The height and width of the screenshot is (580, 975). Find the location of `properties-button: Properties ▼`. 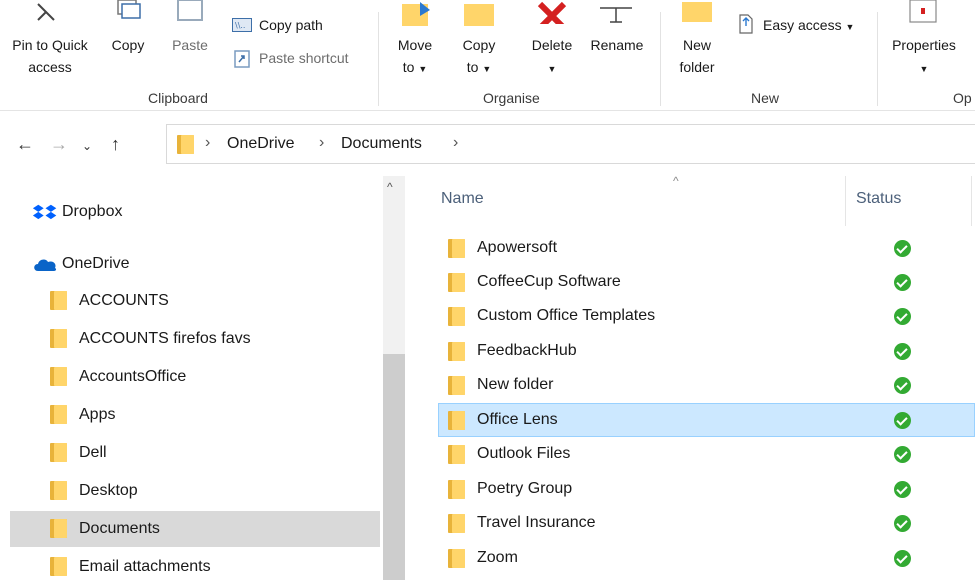

properties-button: Properties ▼ is located at coordinates (924, 40).